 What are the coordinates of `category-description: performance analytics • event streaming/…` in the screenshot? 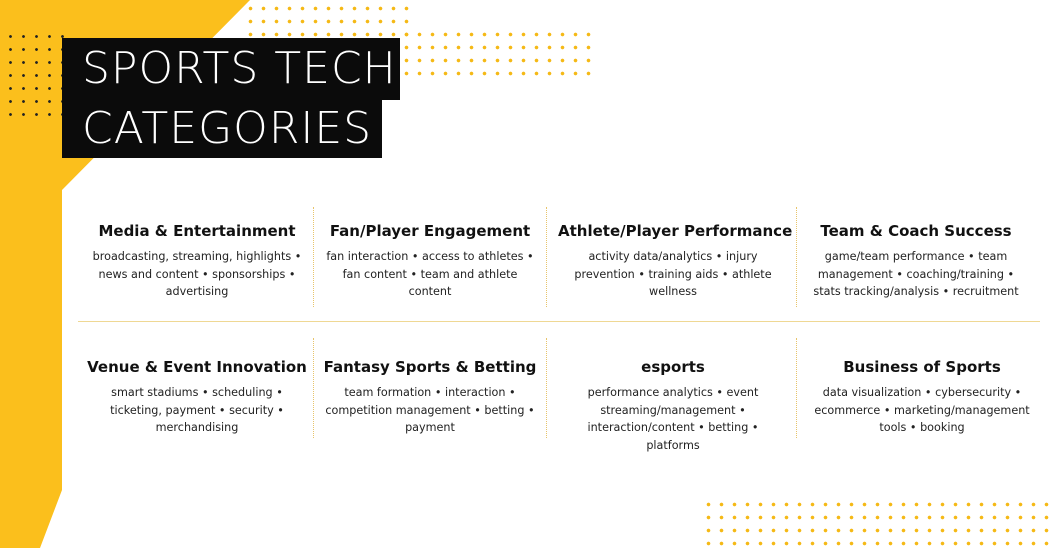 It's located at (673, 419).